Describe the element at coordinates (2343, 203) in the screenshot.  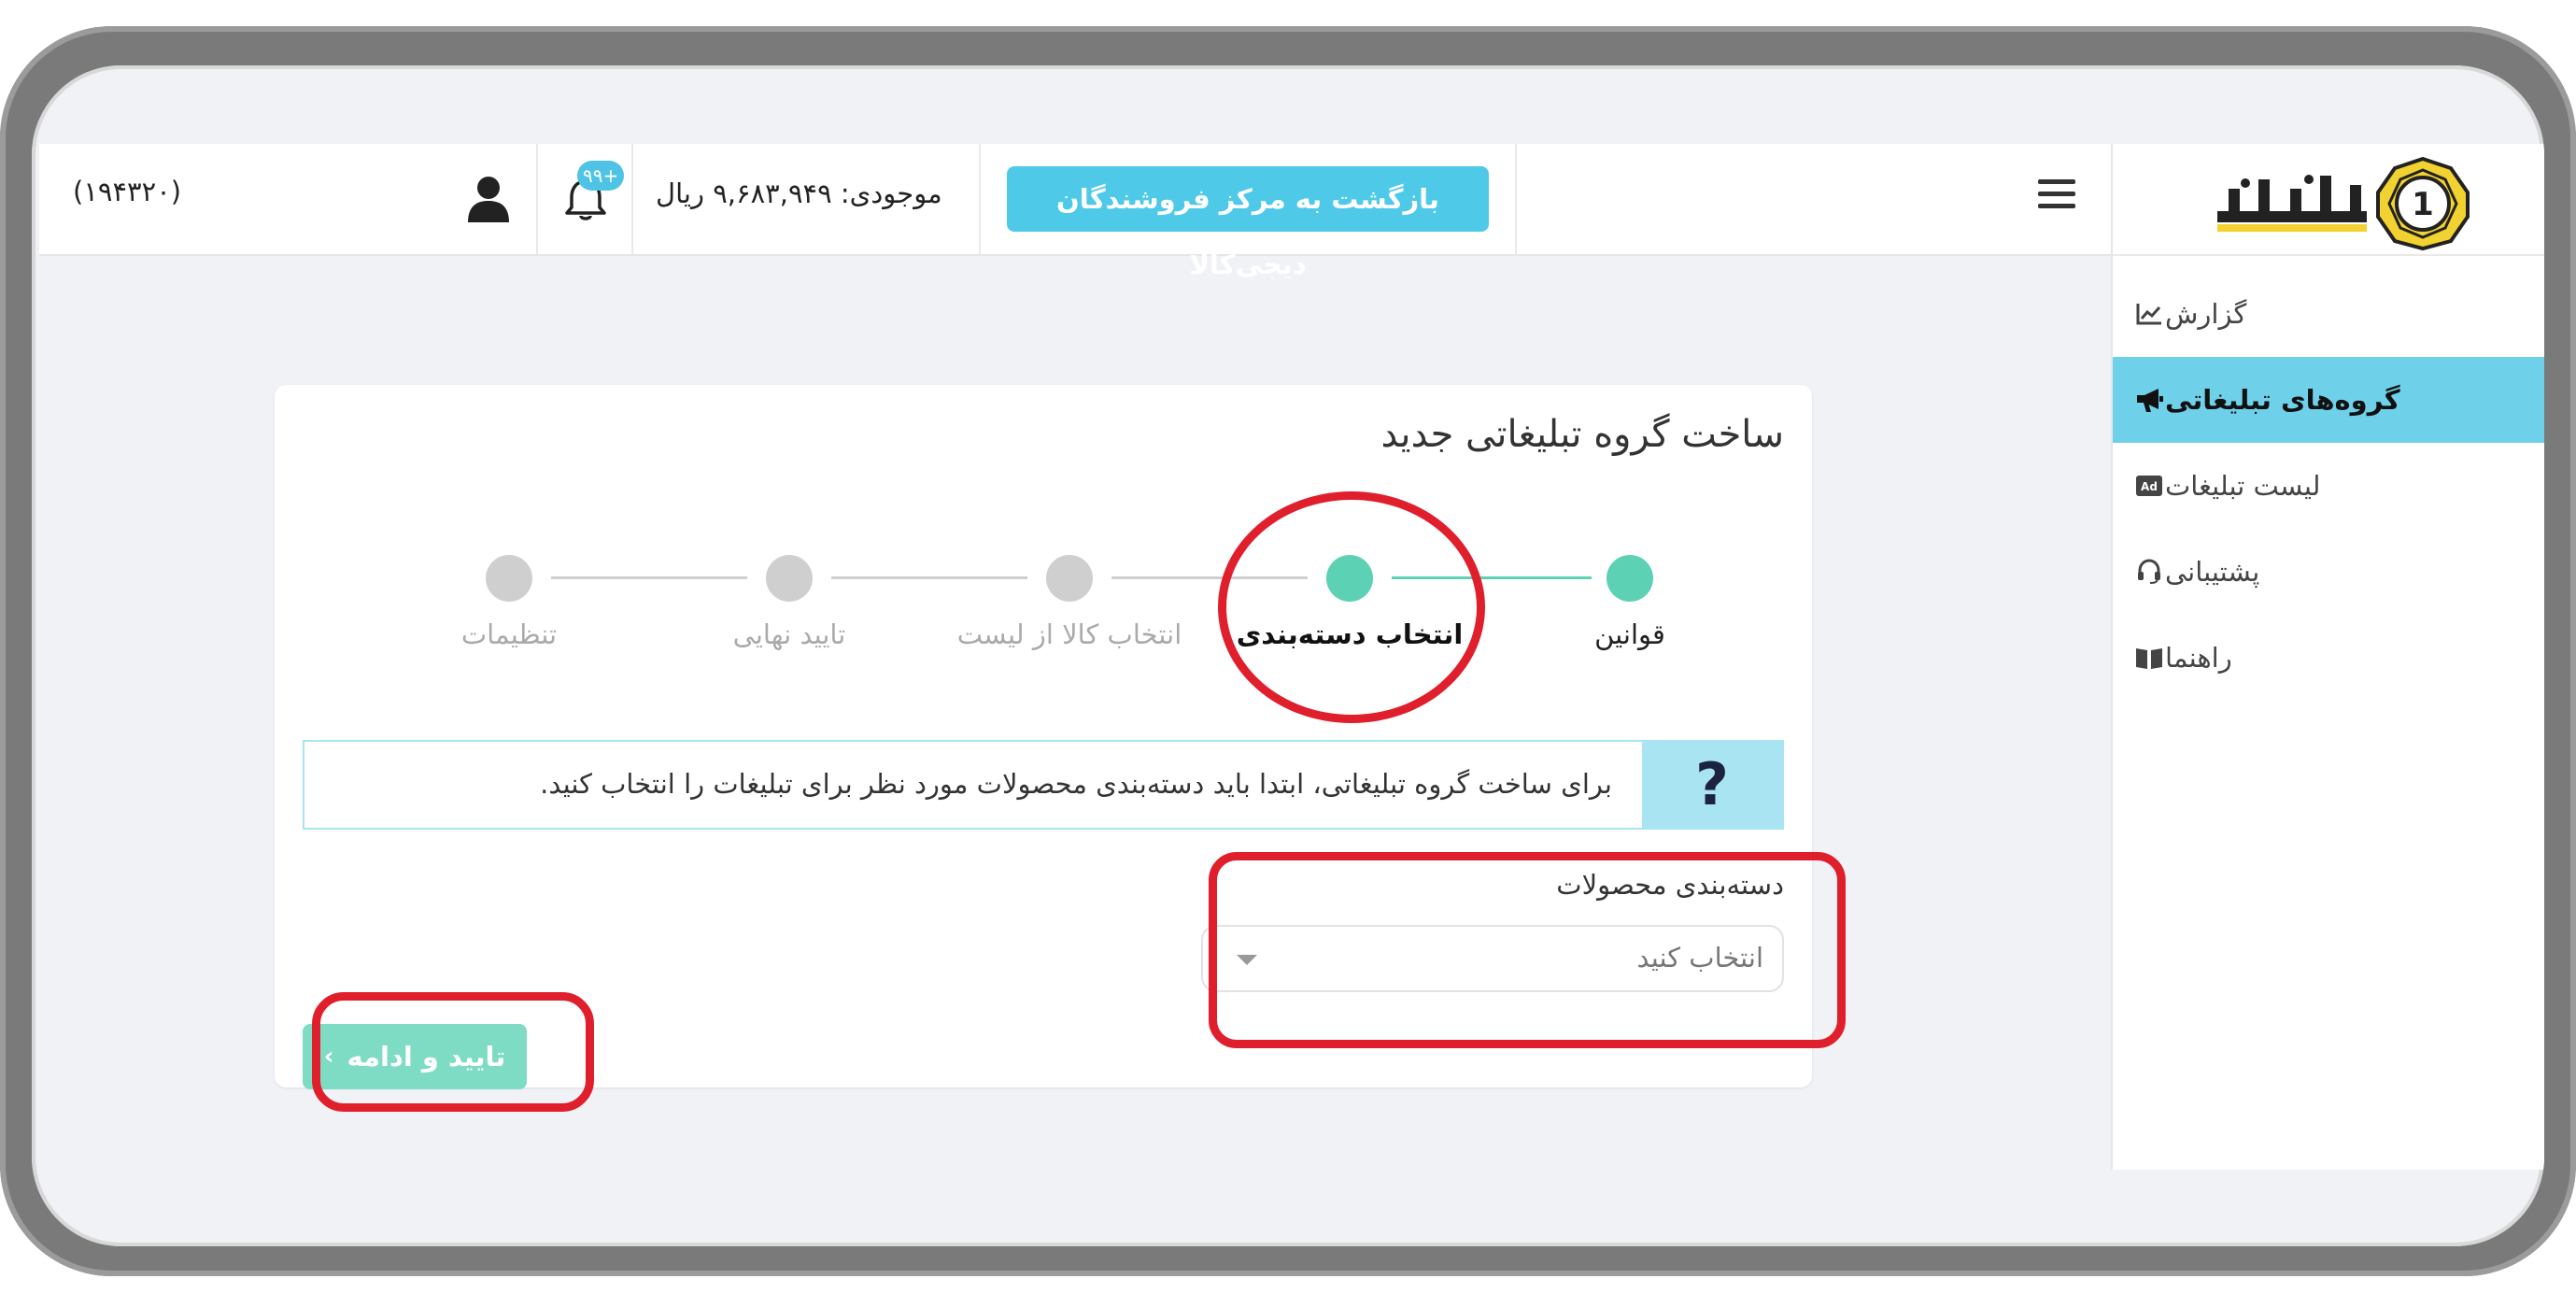
I see `yektanet-logo: 1` at that location.